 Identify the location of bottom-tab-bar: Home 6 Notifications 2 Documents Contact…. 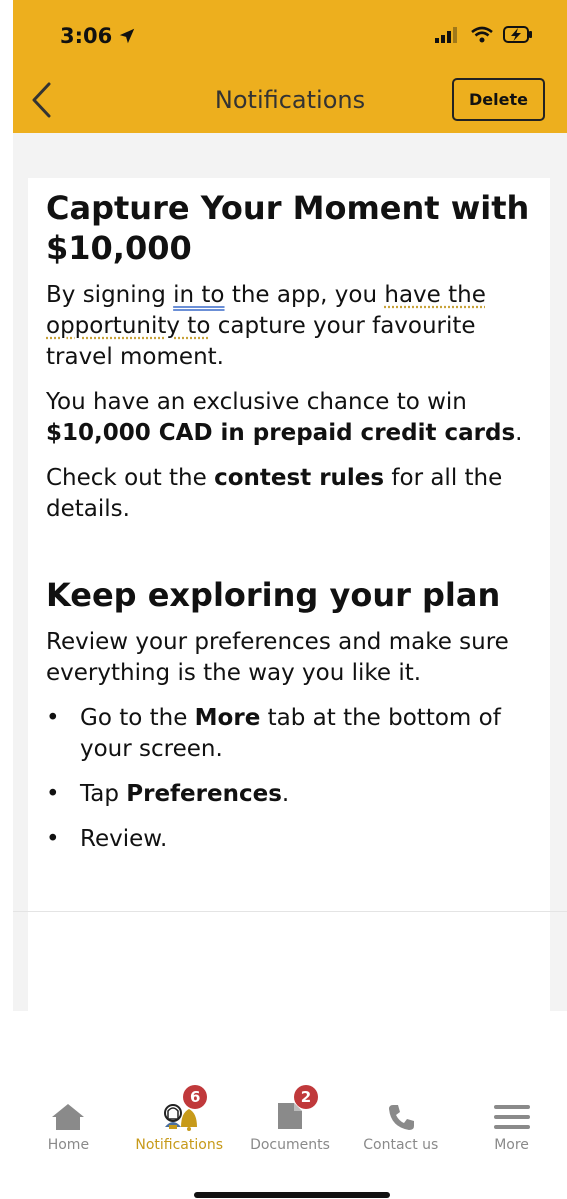
(290, 1125).